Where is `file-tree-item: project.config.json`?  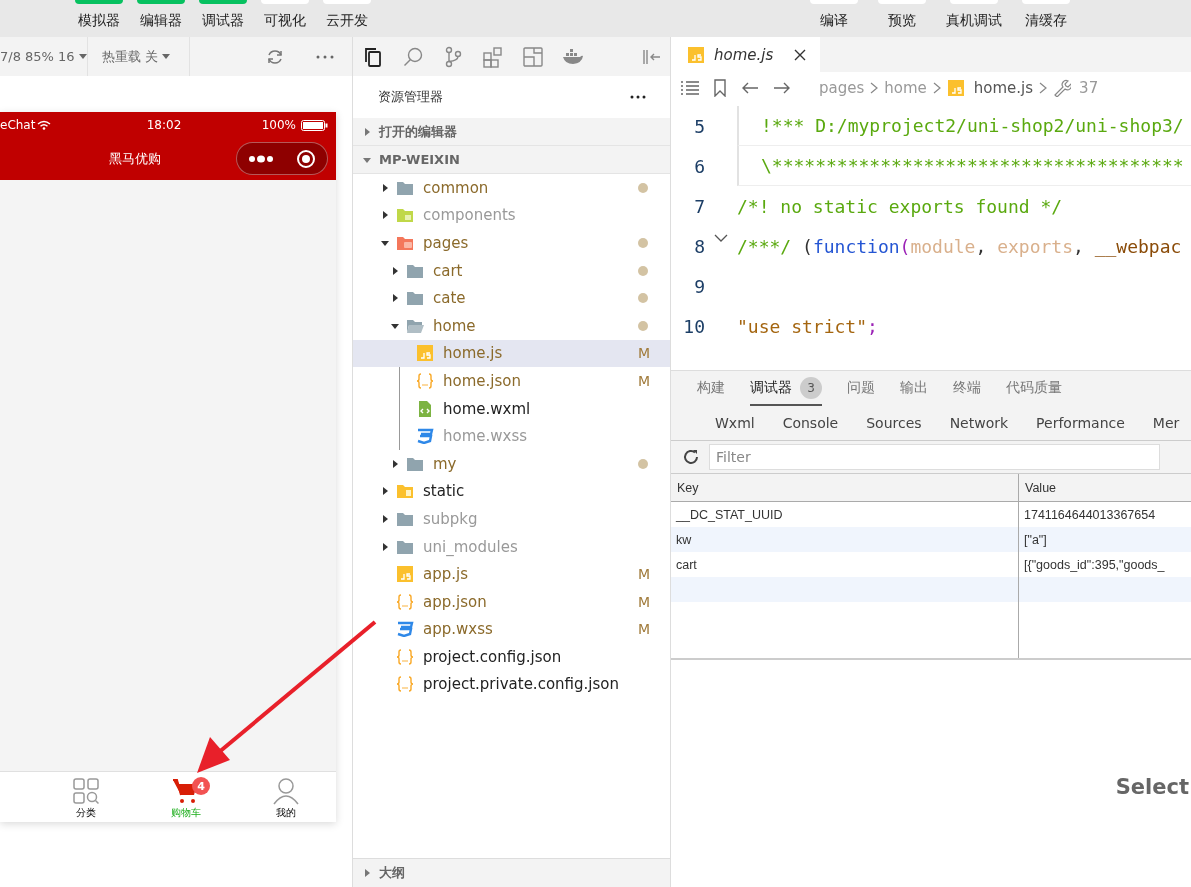
file-tree-item: project.config.json is located at coordinates (511, 657).